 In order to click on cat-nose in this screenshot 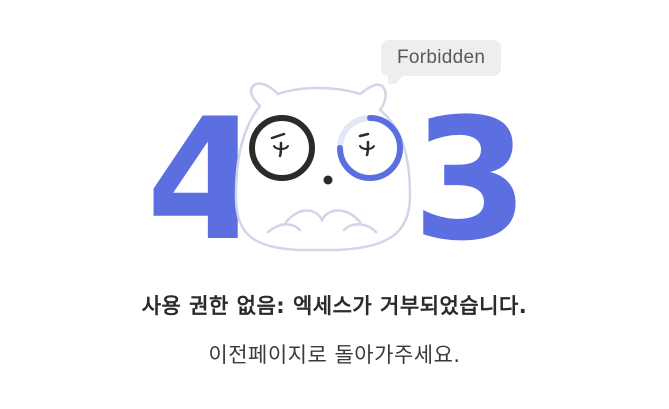, I will do `click(328, 180)`.